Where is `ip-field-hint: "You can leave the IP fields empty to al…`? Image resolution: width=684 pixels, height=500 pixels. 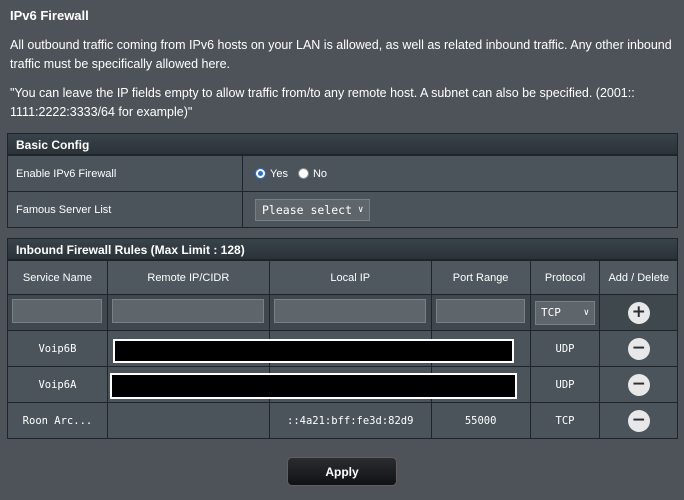
ip-field-hint: "You can leave the IP fields empty to al… is located at coordinates (322, 102).